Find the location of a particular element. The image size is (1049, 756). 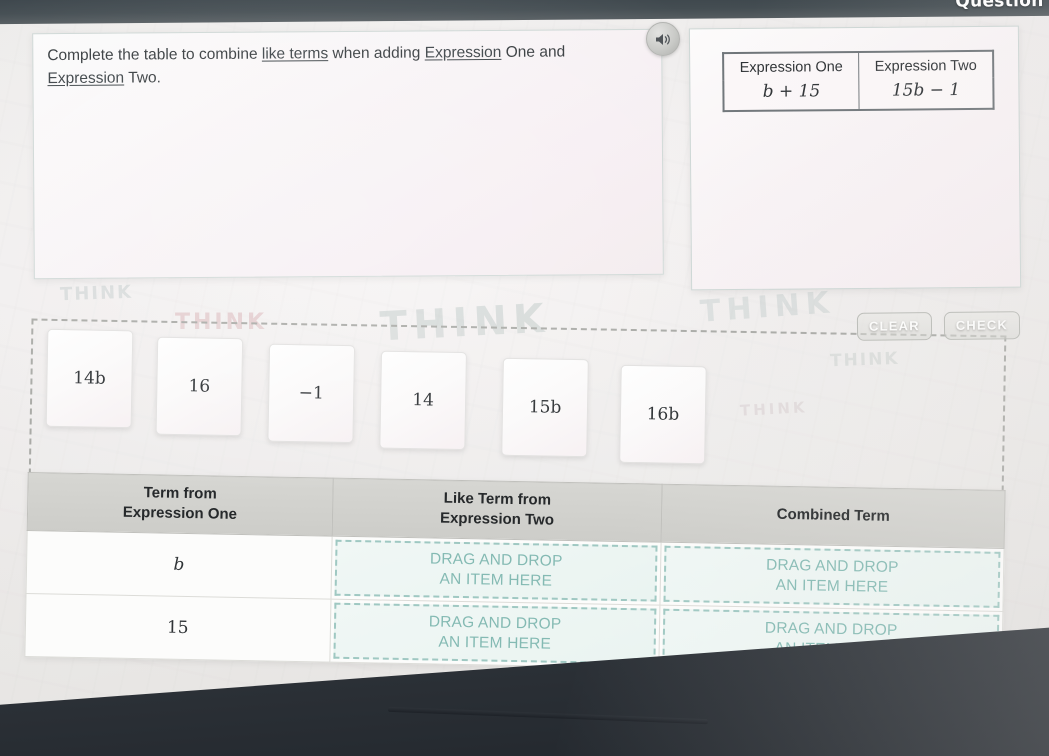

draggable-tile: 15b is located at coordinates (545, 407).